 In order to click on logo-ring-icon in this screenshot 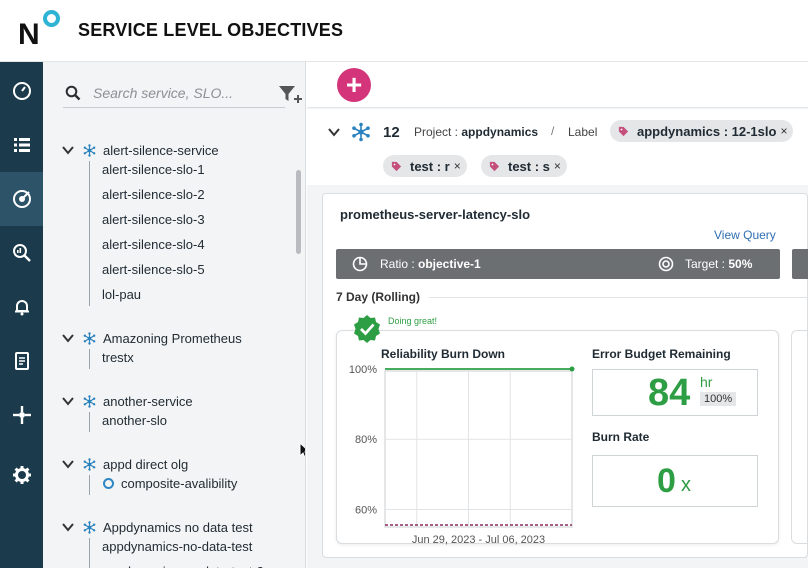, I will do `click(51, 18)`.